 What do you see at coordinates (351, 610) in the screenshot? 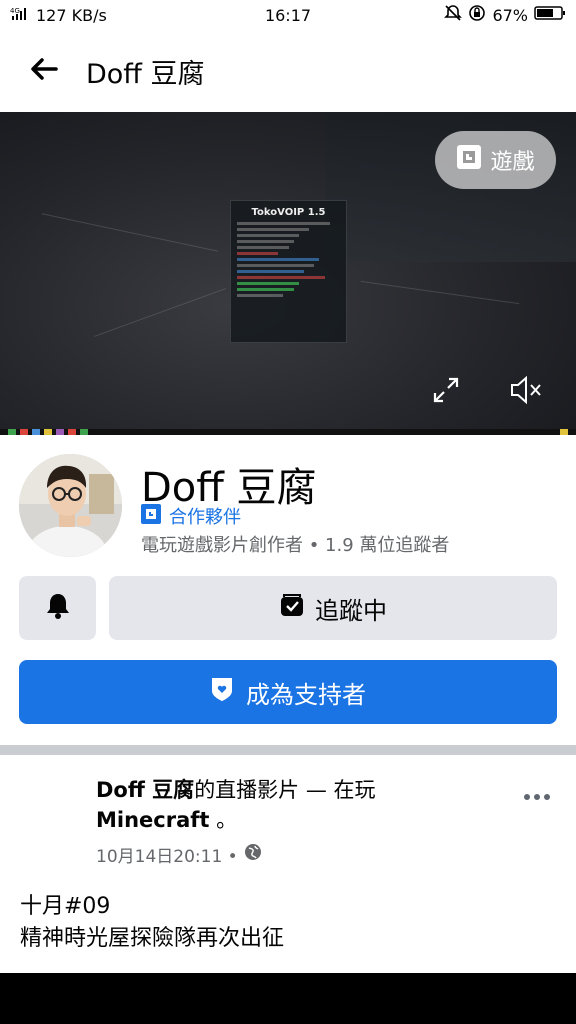
I see `following-label: 追蹤中` at bounding box center [351, 610].